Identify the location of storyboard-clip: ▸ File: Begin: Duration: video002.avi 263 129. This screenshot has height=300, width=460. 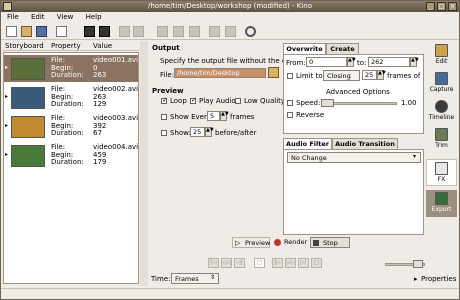
(71, 97).